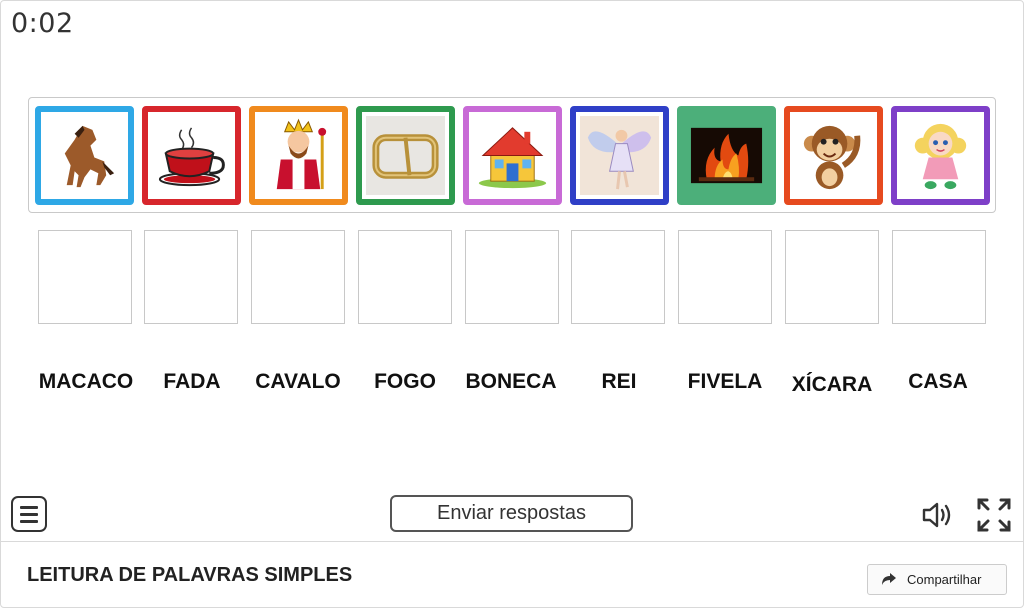 The height and width of the screenshot is (608, 1024). I want to click on card-house, so click(512, 155).